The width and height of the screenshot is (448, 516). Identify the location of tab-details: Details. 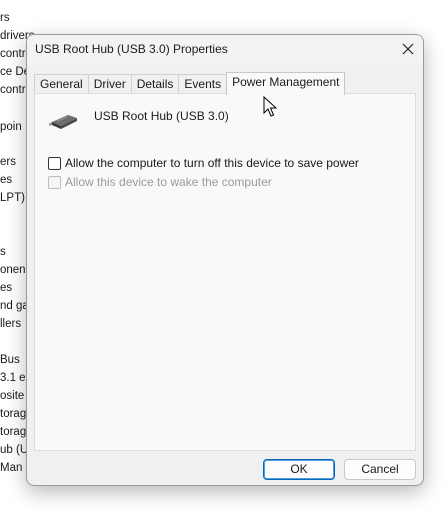
(155, 84).